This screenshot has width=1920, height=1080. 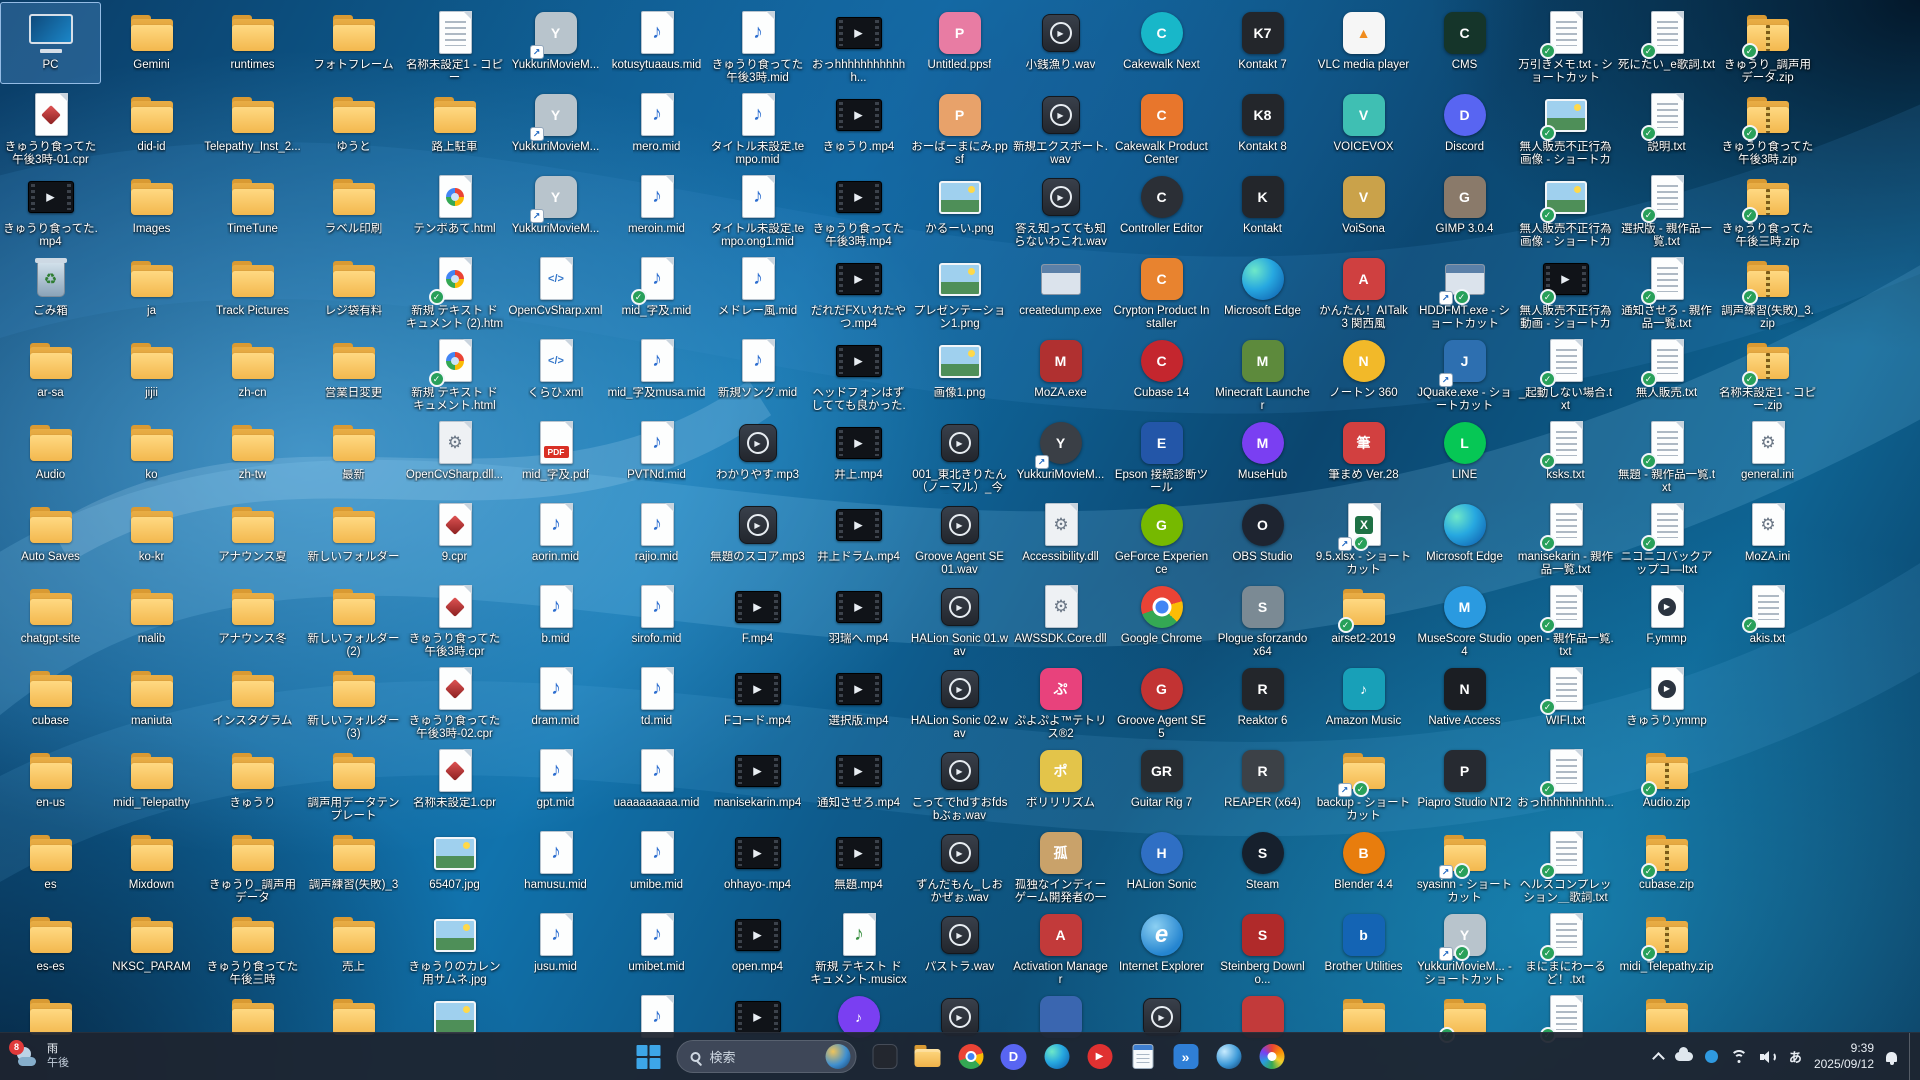 What do you see at coordinates (1767, 125) in the screenshot?
I see `desktop-icon: ✓ きゅうり食ってた午後3時.zip` at bounding box center [1767, 125].